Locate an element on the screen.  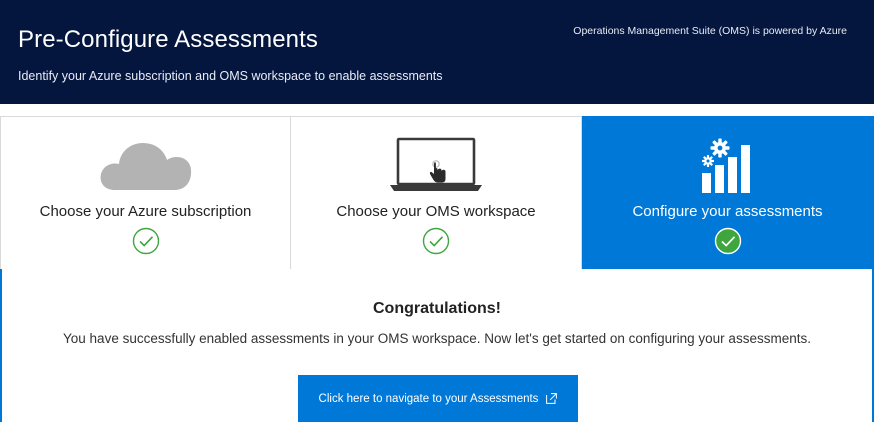
gear-bar-chart-icon is located at coordinates (725, 165).